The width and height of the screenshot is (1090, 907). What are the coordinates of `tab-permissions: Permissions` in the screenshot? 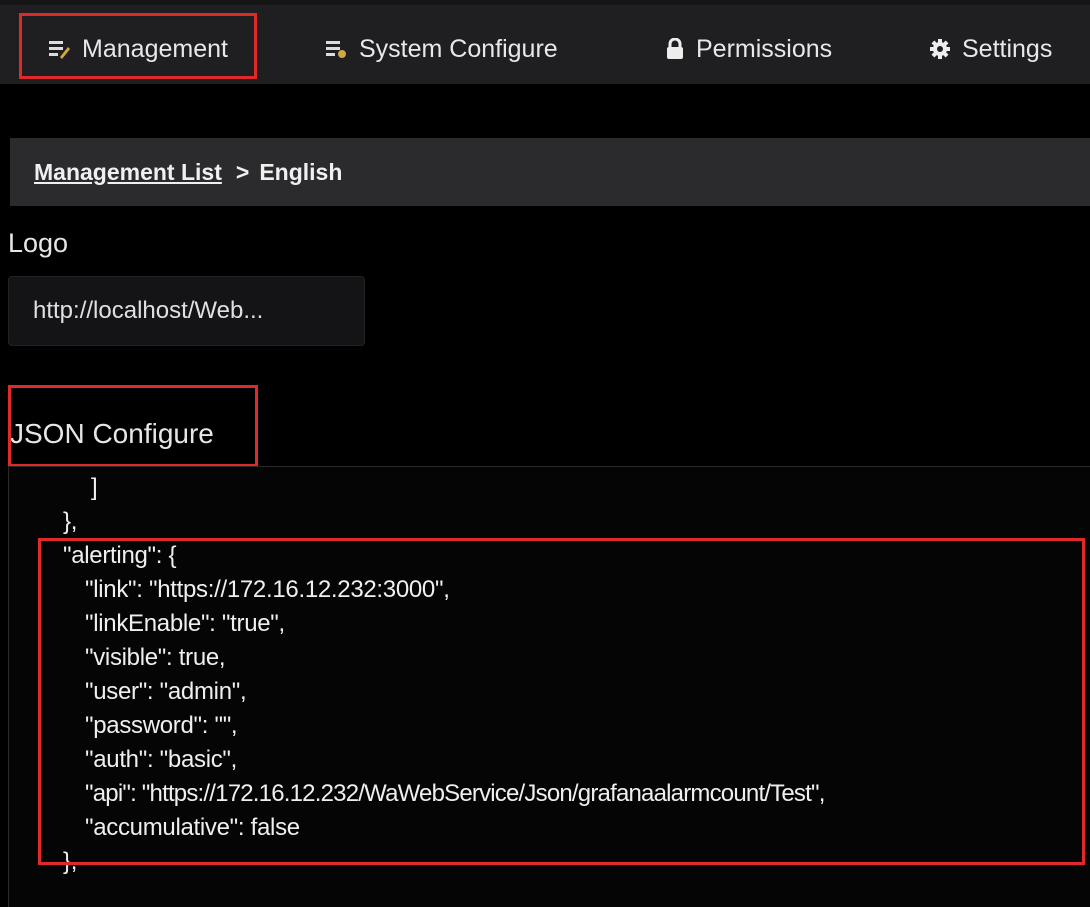 It's located at (749, 49).